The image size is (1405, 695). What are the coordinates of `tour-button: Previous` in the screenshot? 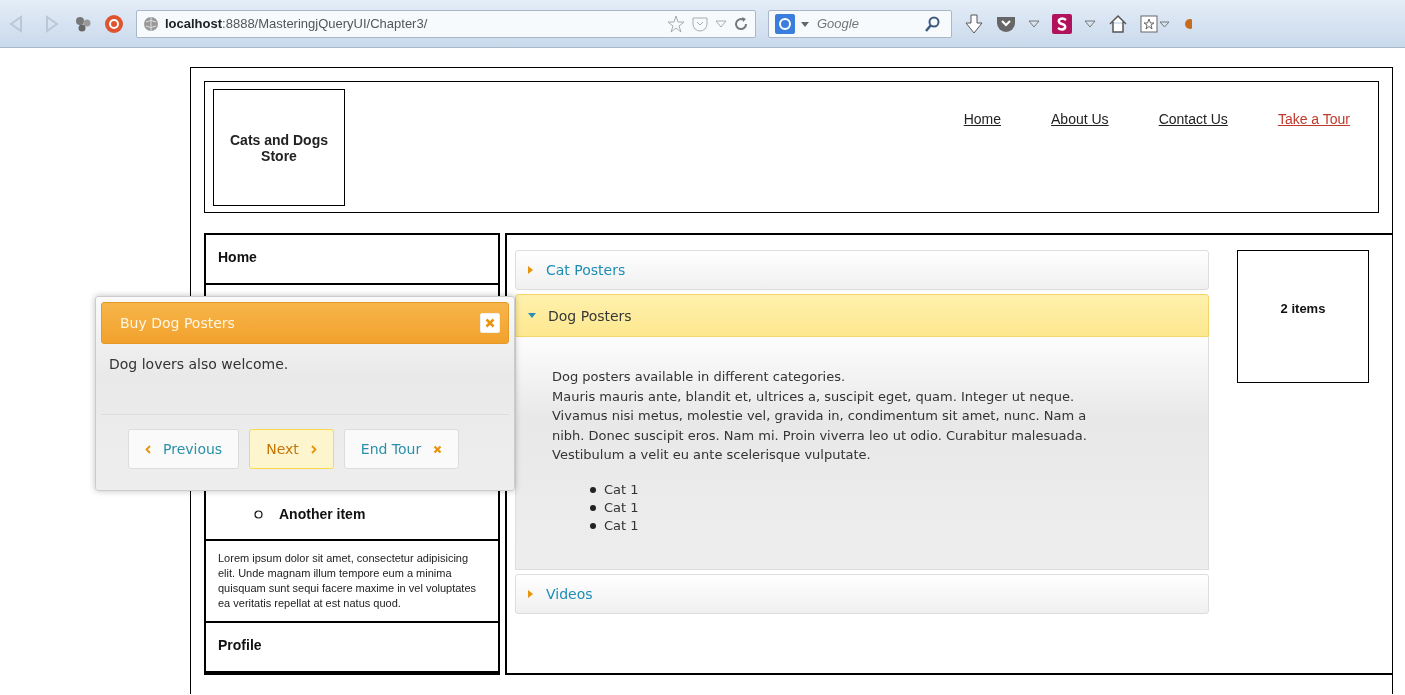 It's located at (184, 449).